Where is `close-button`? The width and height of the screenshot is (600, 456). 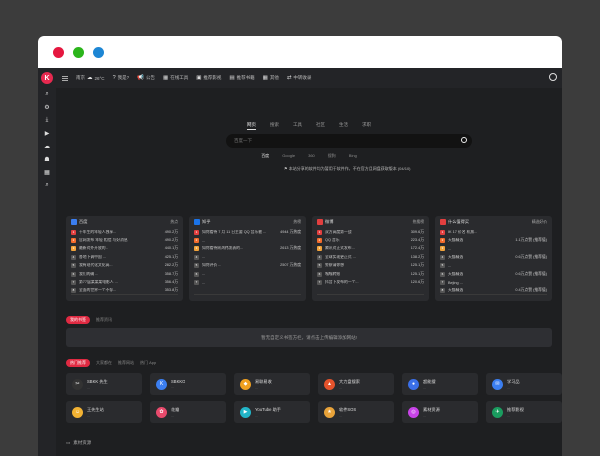 close-button is located at coordinates (58, 52).